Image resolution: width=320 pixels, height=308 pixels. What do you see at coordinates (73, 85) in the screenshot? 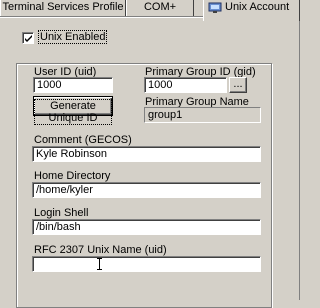
I see `user-id-field: 1000` at bounding box center [73, 85].